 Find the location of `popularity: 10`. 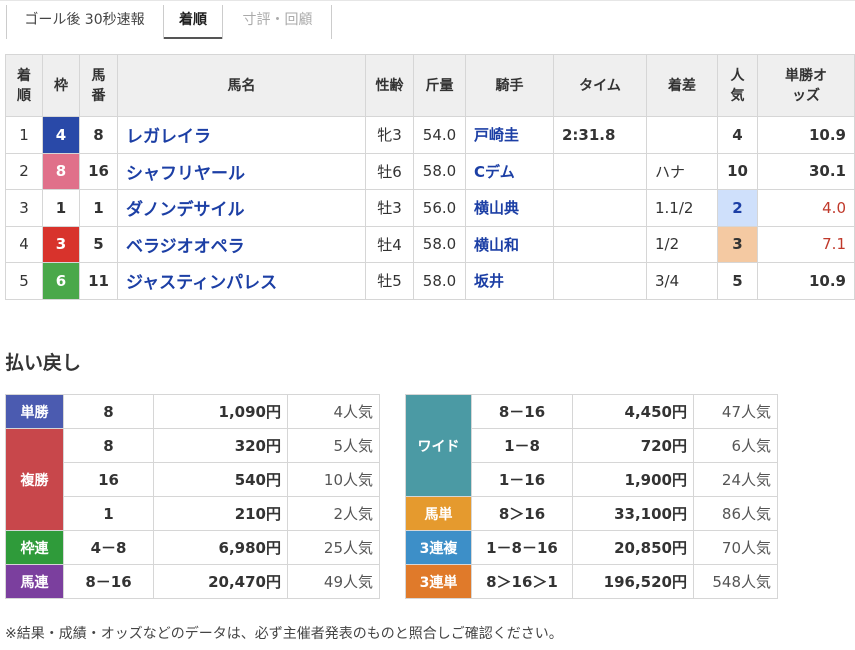

popularity: 10 is located at coordinates (737, 171).